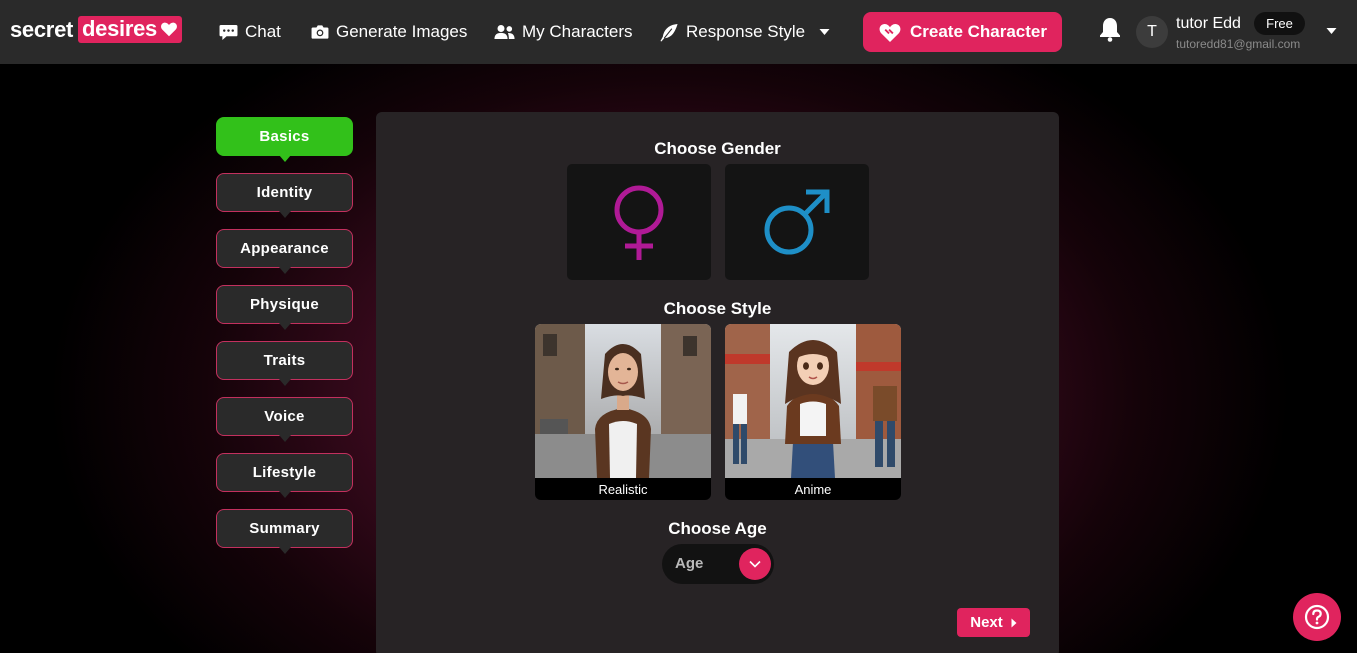 Image resolution: width=1357 pixels, height=653 pixels. I want to click on feather-icon, so click(669, 32).